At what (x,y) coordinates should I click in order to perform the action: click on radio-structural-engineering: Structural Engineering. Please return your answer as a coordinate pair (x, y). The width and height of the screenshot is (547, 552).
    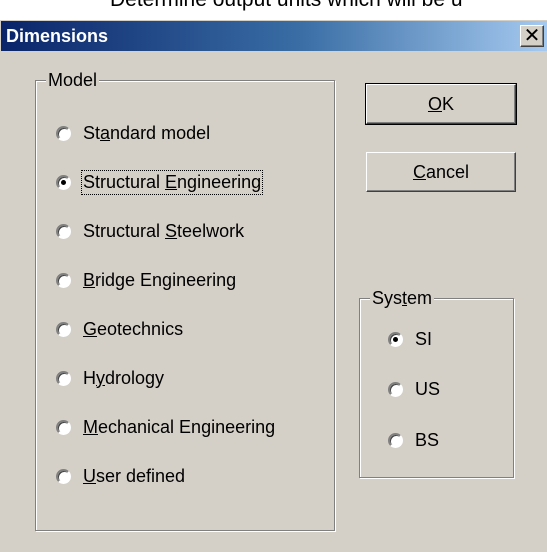
    Looking at the image, I should click on (160, 182).